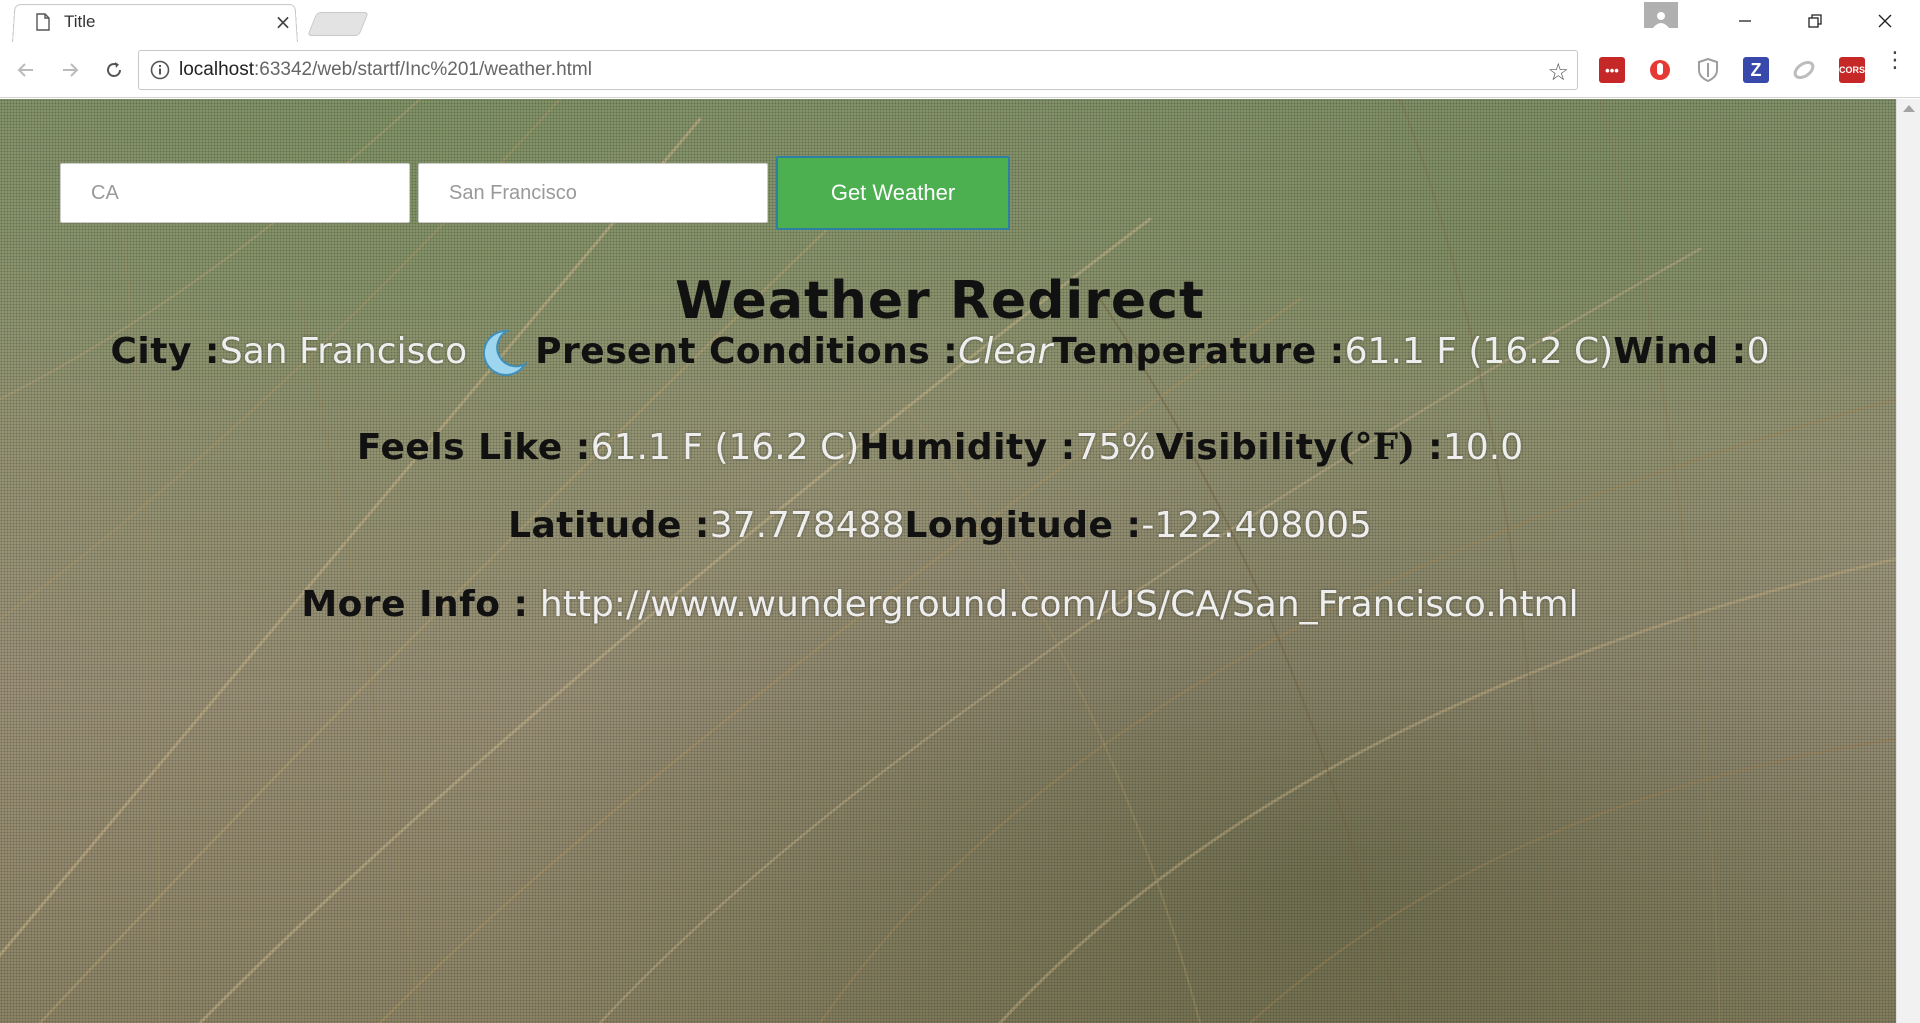  Describe the element at coordinates (1708, 70) in the screenshot. I see `shield-extension-icon` at that location.